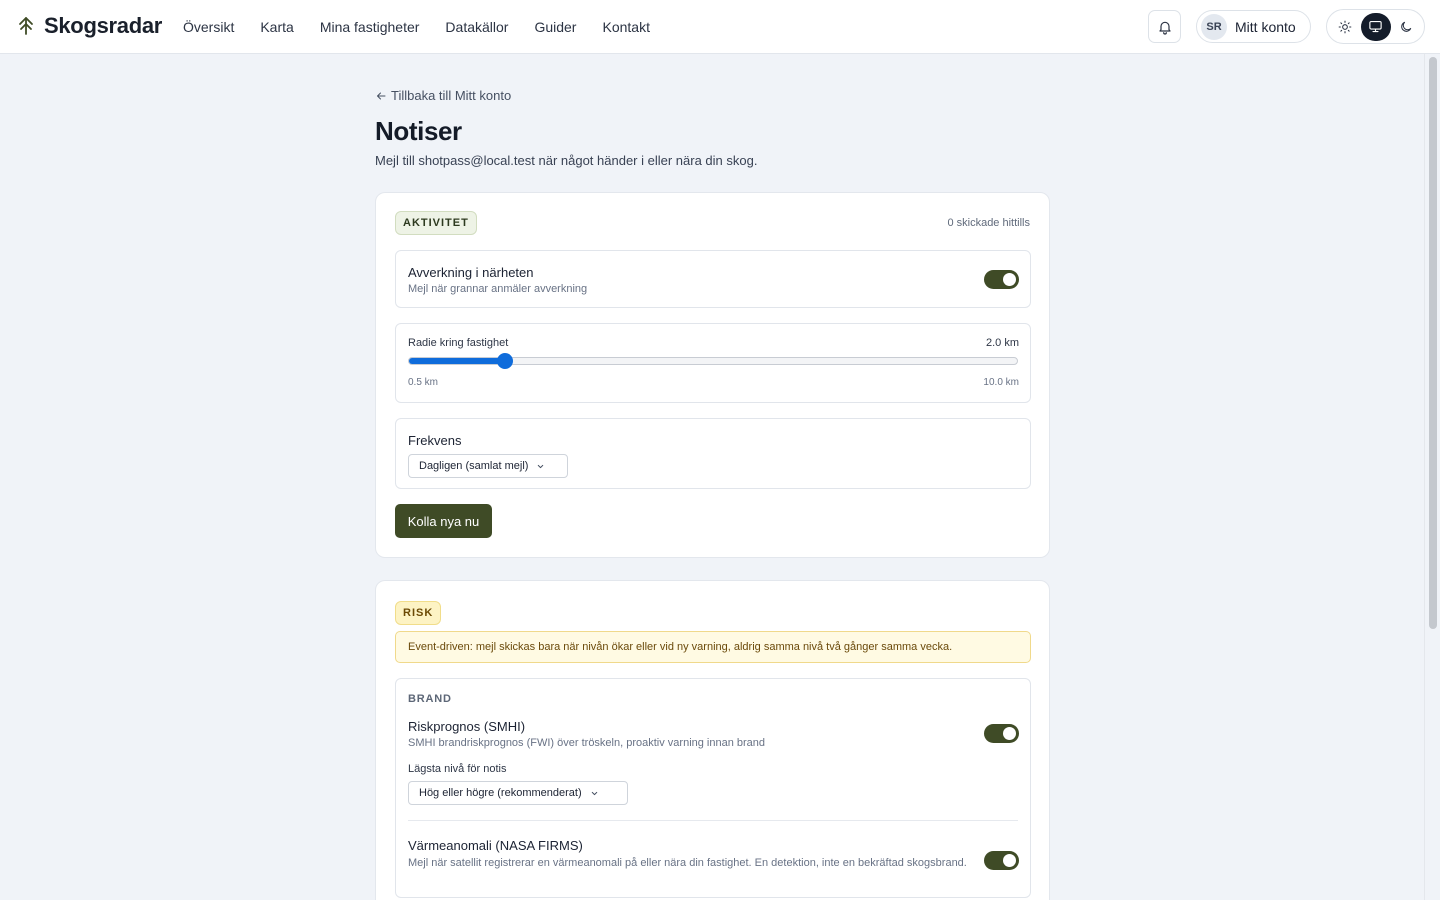  Describe the element at coordinates (1214, 26) in the screenshot. I see `avatar: SR` at that location.